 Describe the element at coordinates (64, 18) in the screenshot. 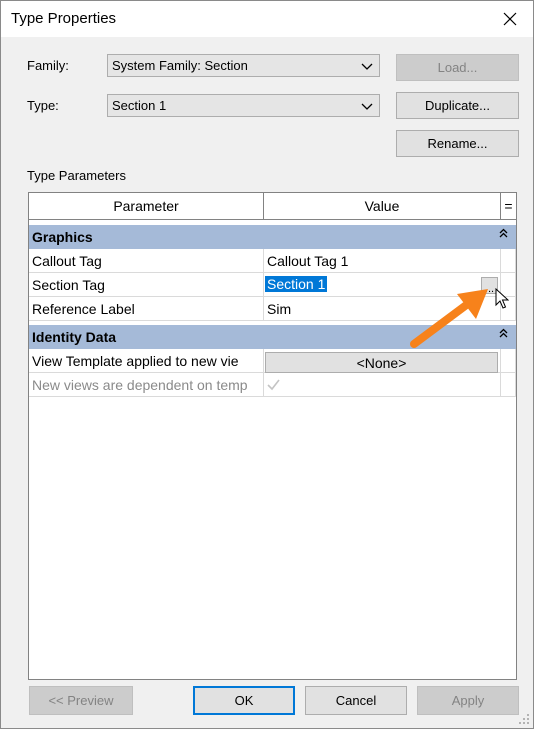

I see `window-title: Type Properties` at that location.